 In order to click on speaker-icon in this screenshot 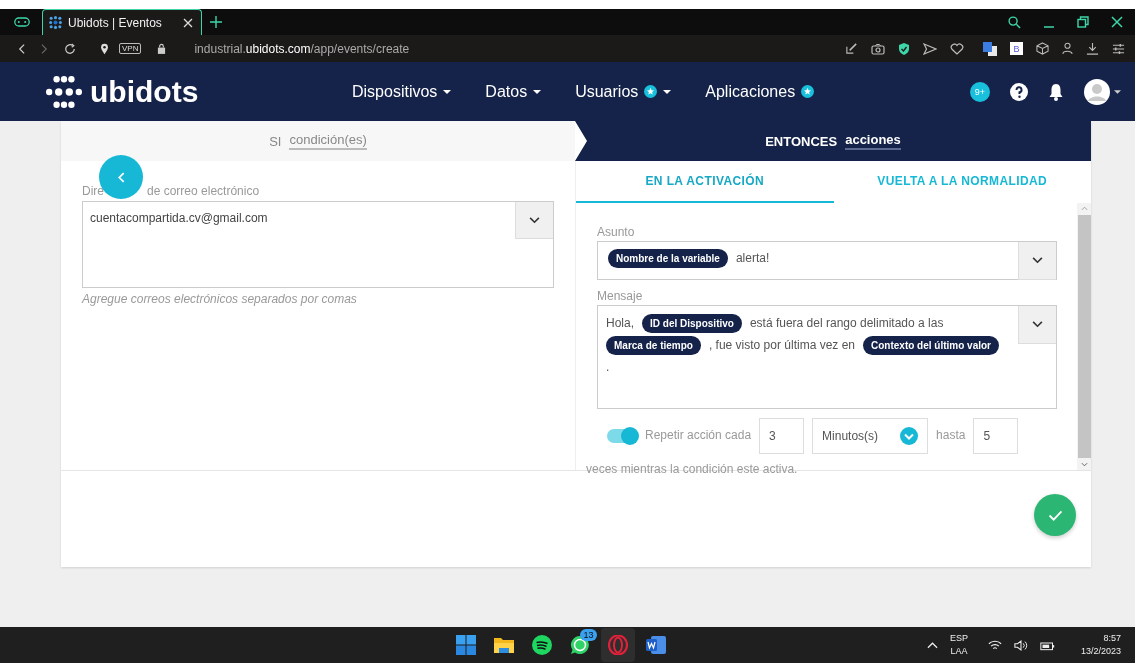, I will do `click(1020, 645)`.